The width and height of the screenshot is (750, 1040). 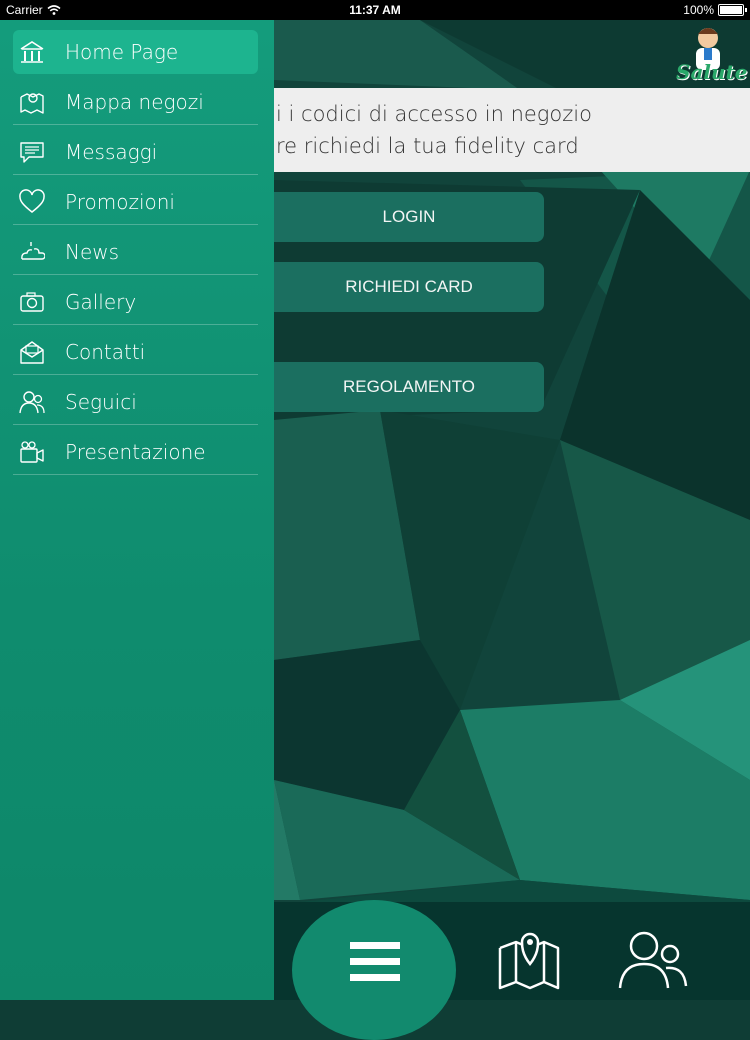 I want to click on users-icon, so click(x=32, y=402).